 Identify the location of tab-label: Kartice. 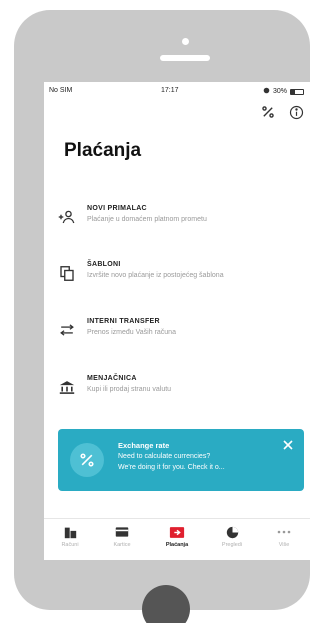
(122, 545).